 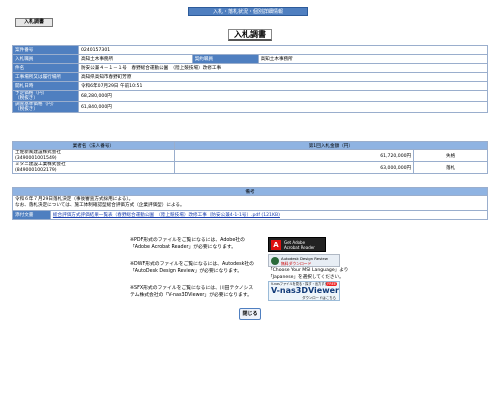 What do you see at coordinates (283, 77) in the screenshot?
I see `value-location: 高知県高知市春野町芳原` at bounding box center [283, 77].